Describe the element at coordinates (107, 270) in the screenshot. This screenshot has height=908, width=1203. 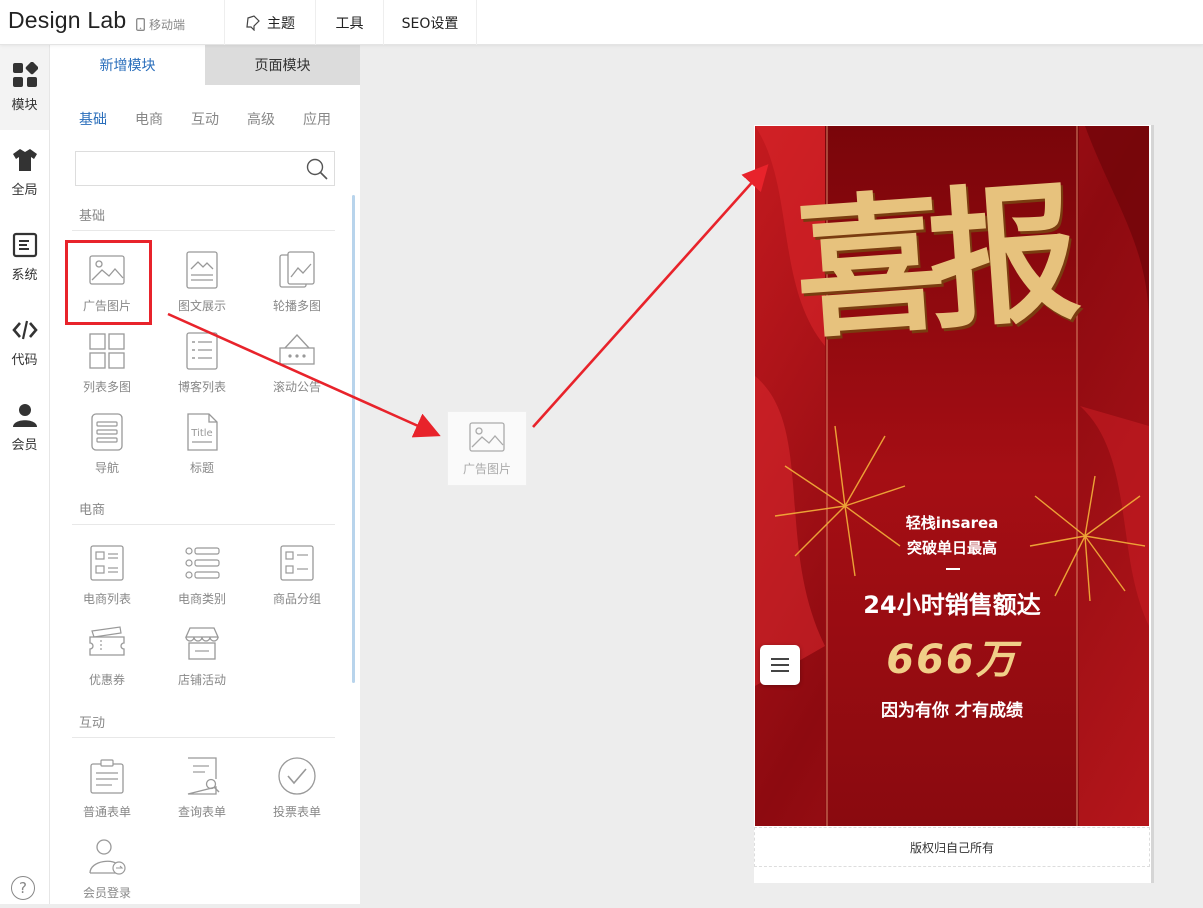
I see `image-icon` at that location.